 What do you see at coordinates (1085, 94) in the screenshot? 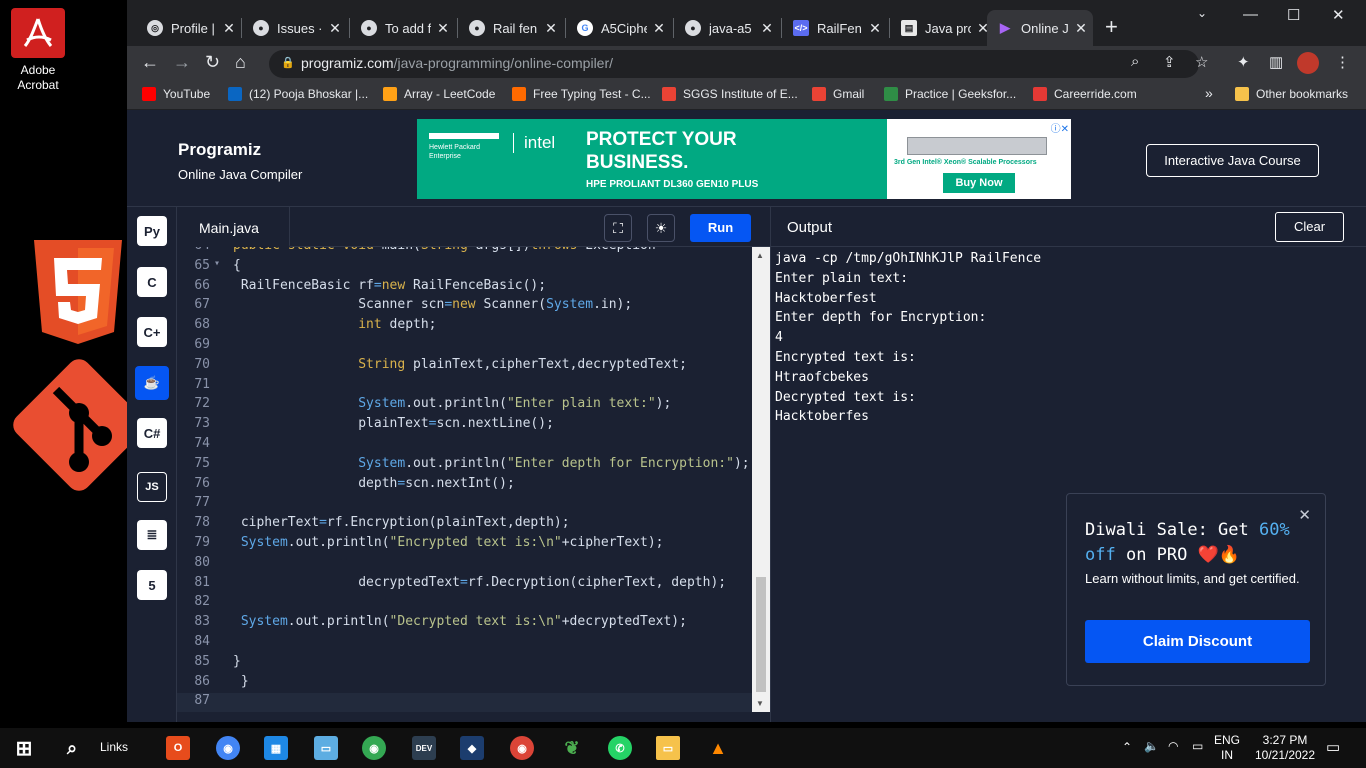
I see `bookmark-careerride: Careerride.com` at bounding box center [1085, 94].